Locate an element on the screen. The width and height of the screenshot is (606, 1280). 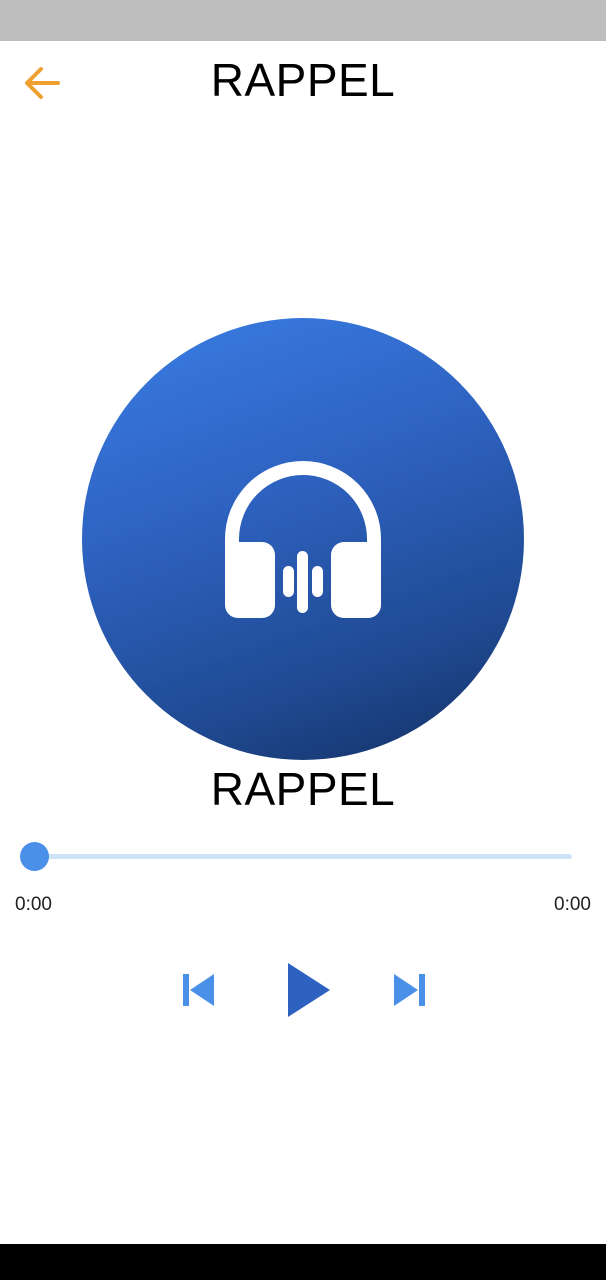
app-bar: RAPPEL is located at coordinates (303, 83).